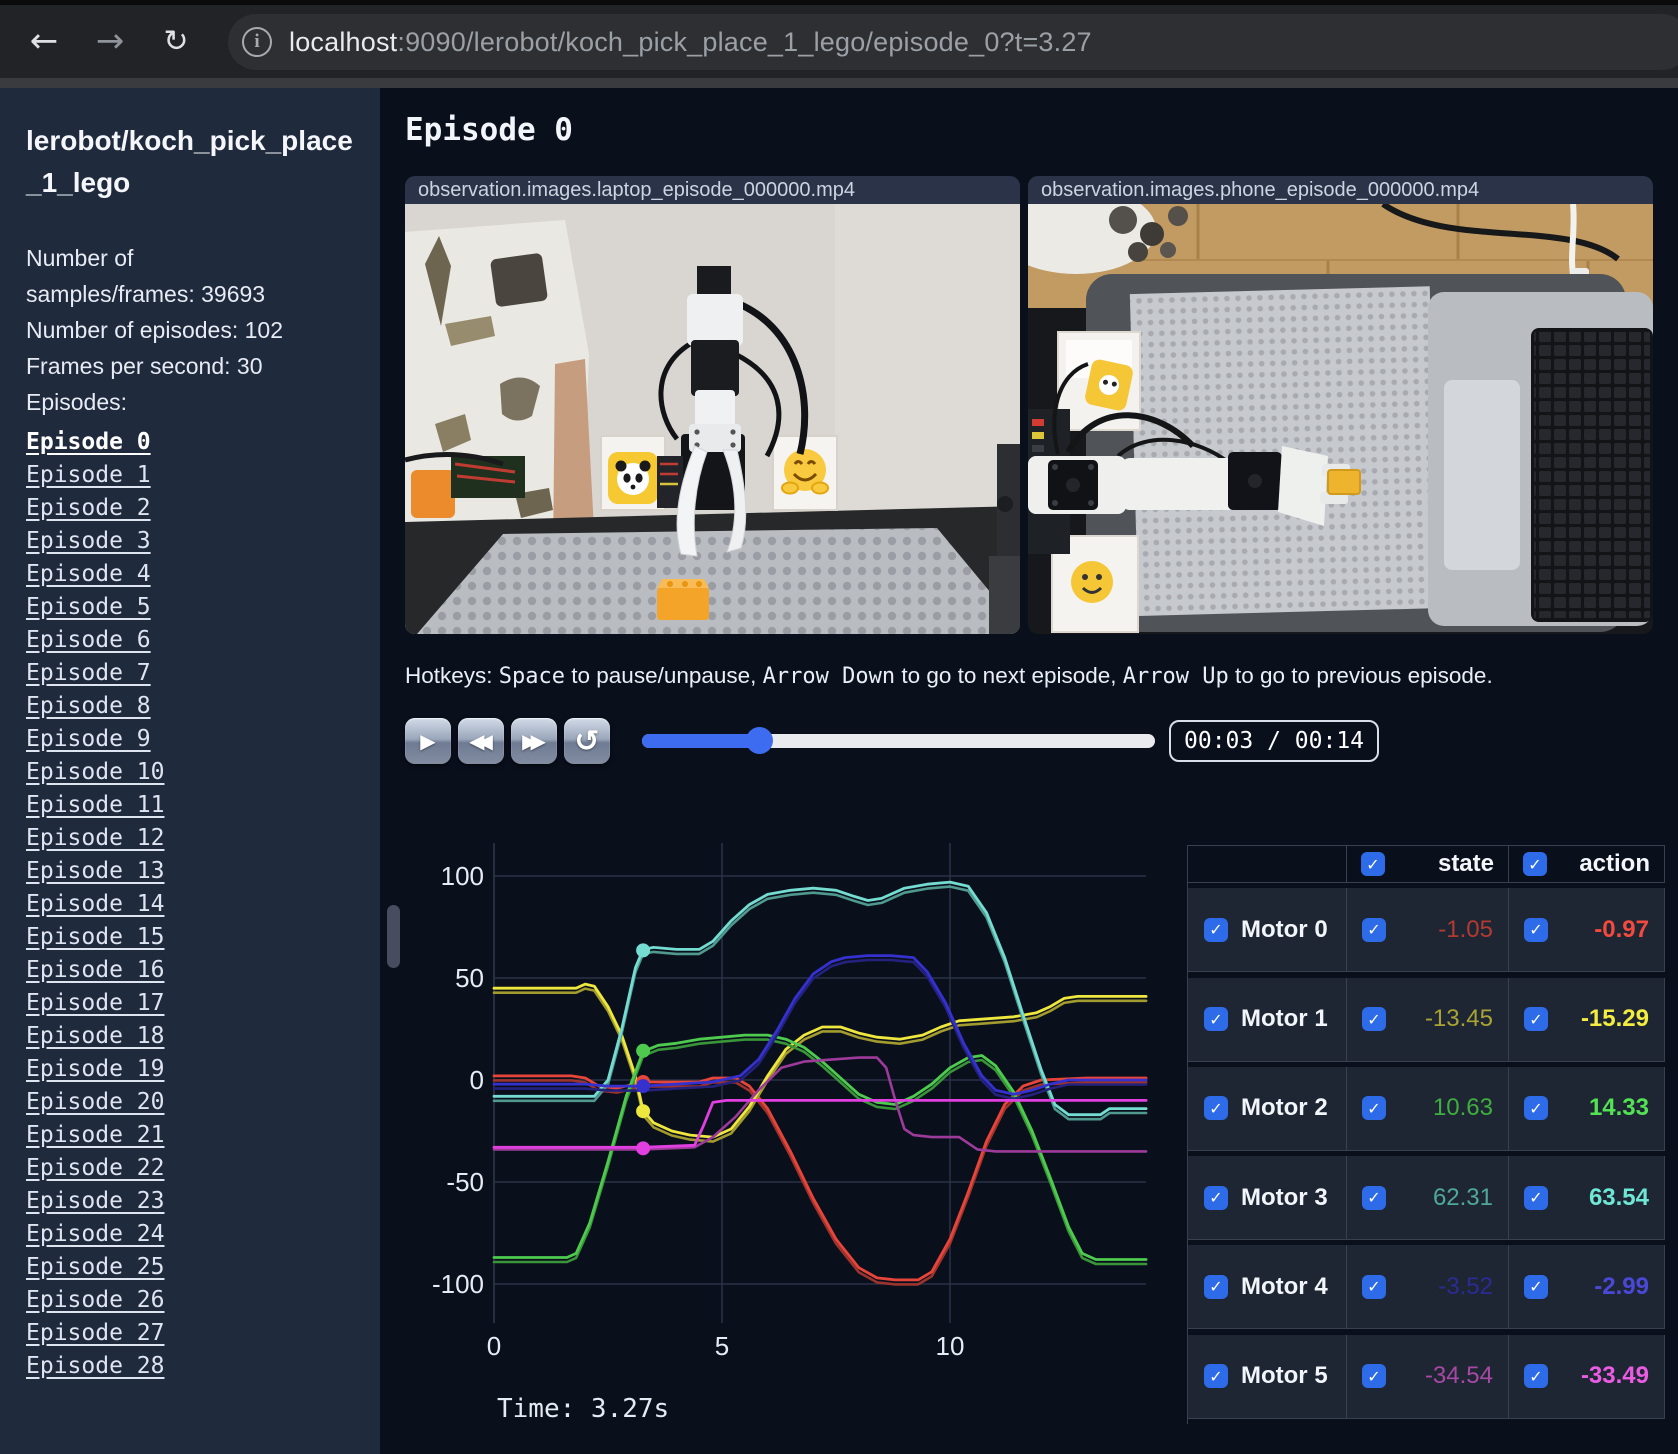 This screenshot has height=1454, width=1678. Describe the element at coordinates (587, 741) in the screenshot. I see `loop-button: ↺` at that location.